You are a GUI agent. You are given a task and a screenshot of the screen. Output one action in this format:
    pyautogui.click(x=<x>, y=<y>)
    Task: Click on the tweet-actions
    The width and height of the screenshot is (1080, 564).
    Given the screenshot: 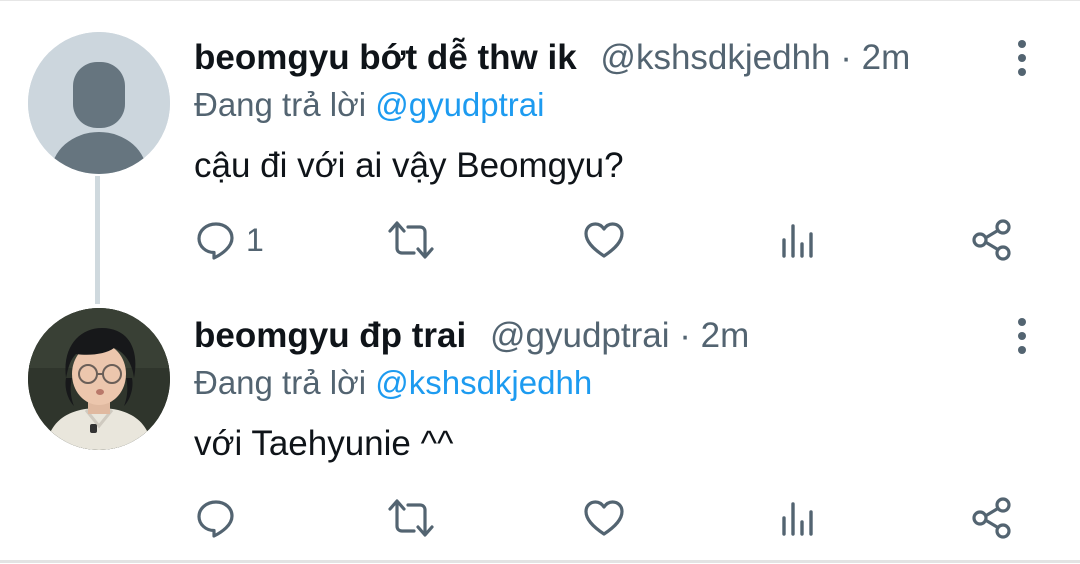 What is the action you would take?
    pyautogui.click(x=540, y=518)
    